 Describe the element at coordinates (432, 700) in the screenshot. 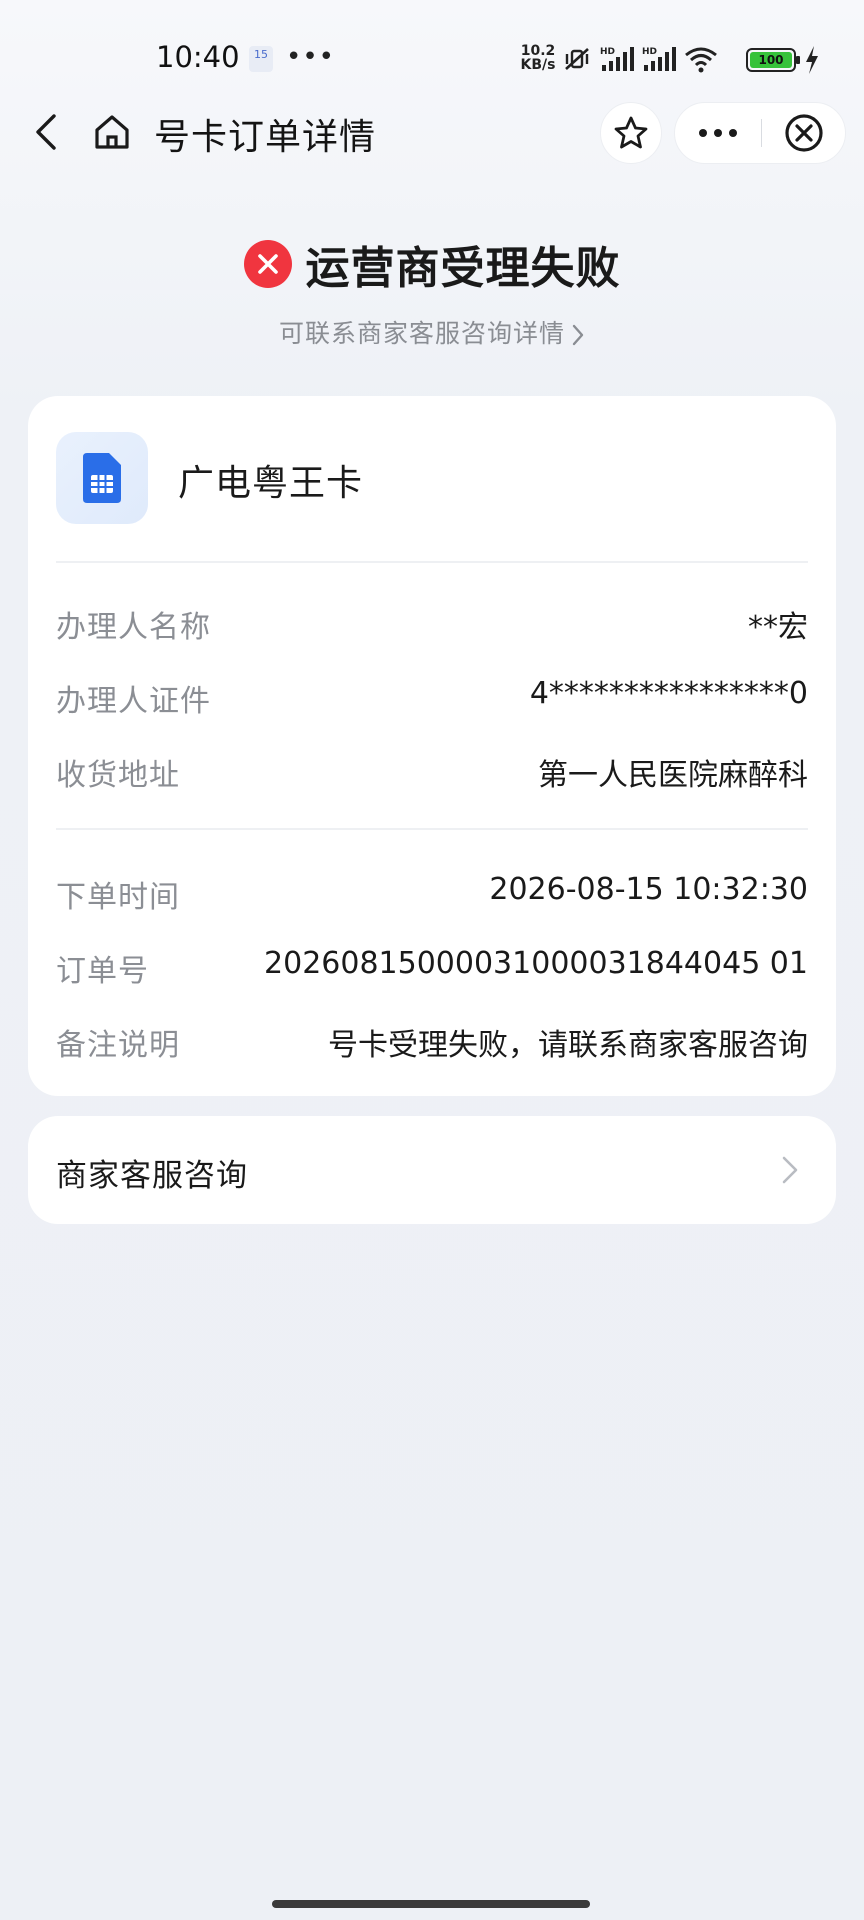

I see `row-applicant-id: 办理人证件 4****************0` at that location.